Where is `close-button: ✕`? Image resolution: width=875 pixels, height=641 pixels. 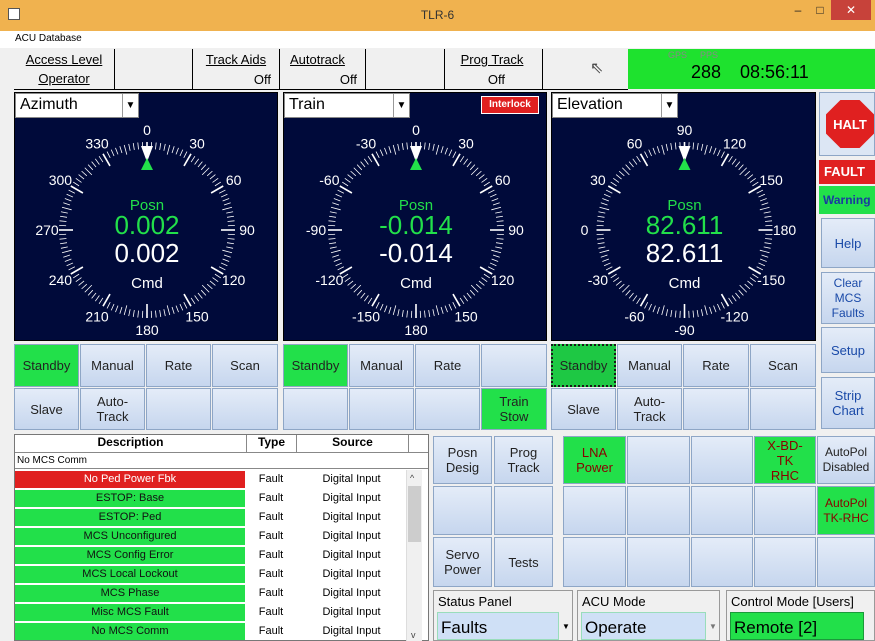 close-button: ✕ is located at coordinates (851, 10).